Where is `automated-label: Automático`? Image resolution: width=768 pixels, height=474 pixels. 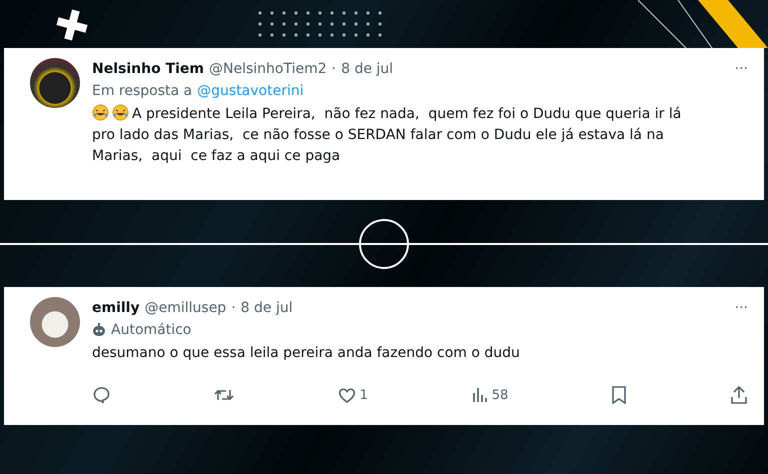 automated-label: Automático is located at coordinates (151, 330).